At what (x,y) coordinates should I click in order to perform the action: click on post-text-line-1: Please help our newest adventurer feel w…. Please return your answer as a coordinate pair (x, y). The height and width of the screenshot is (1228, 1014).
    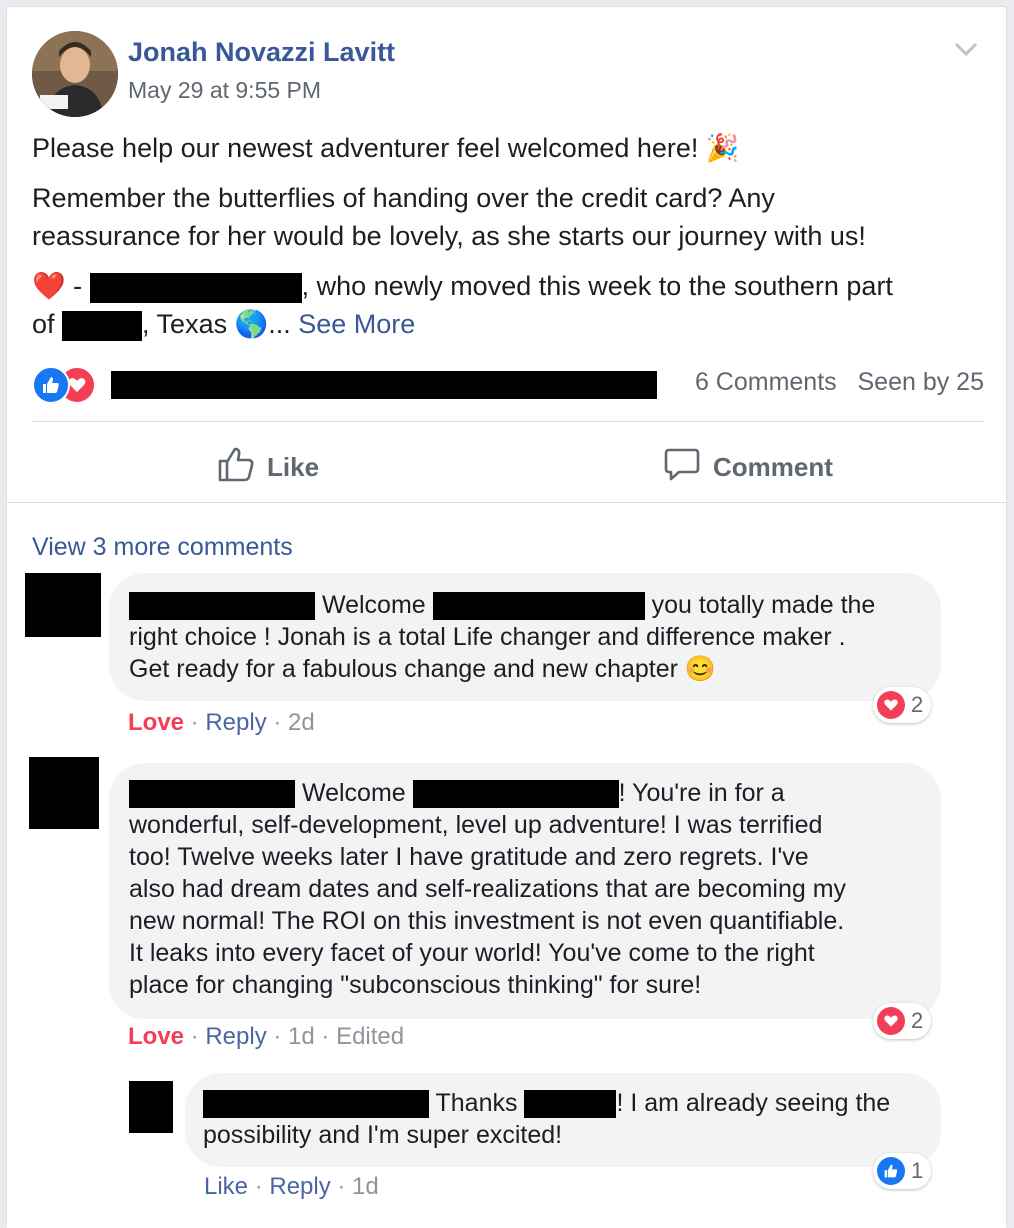
    Looking at the image, I should click on (386, 148).